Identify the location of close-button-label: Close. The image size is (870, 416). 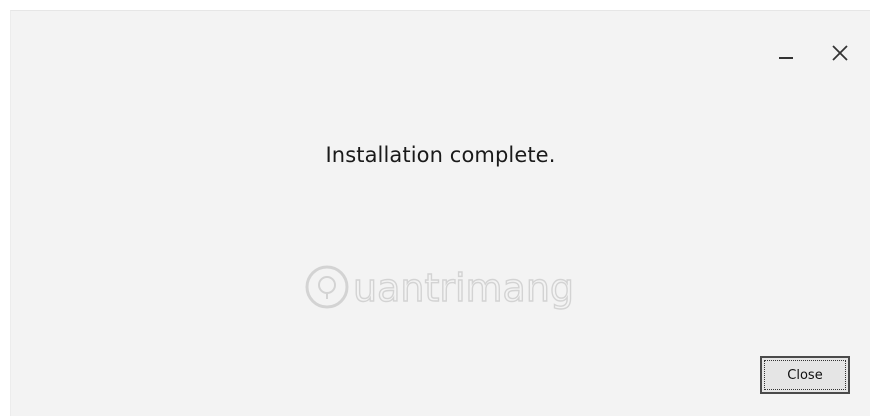
(805, 375).